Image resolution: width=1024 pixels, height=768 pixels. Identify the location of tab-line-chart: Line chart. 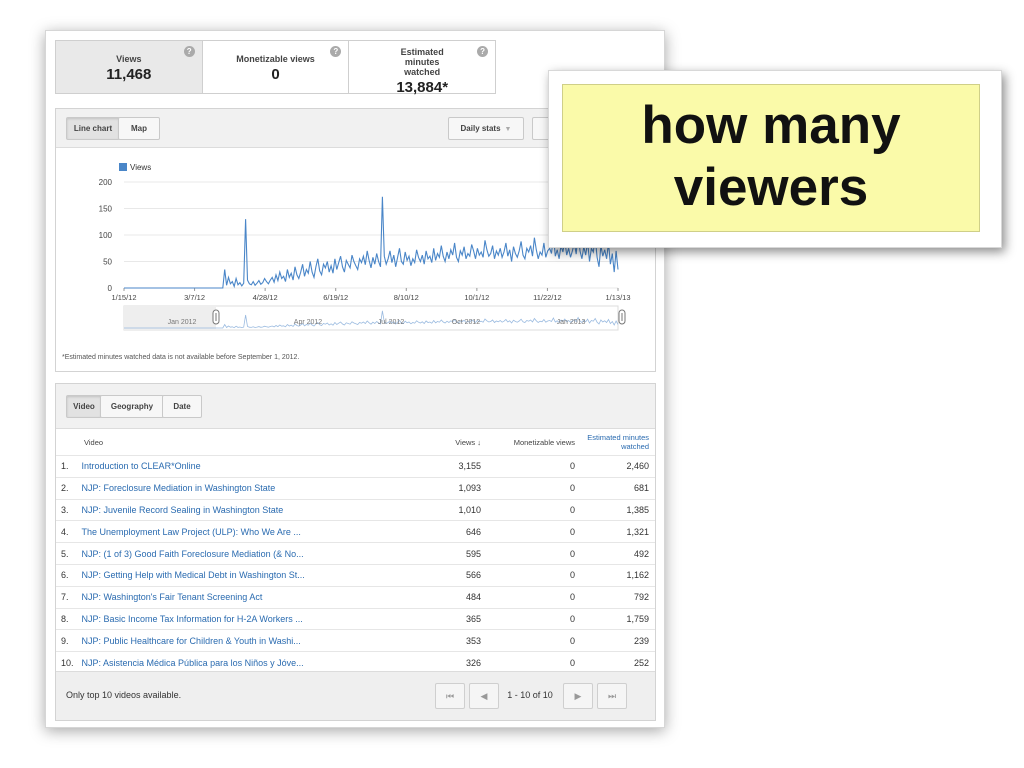
(93, 128).